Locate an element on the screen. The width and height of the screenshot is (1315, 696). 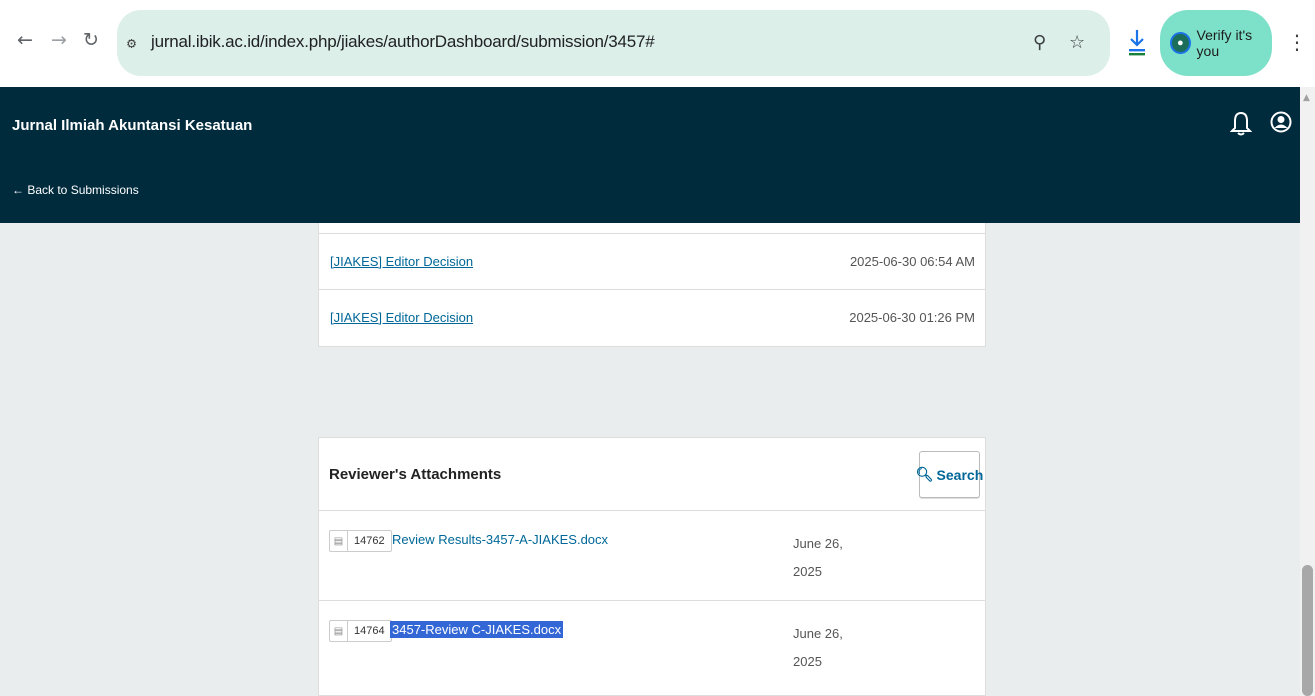
verify-profile-button: ● Verify it's you is located at coordinates (1216, 43).